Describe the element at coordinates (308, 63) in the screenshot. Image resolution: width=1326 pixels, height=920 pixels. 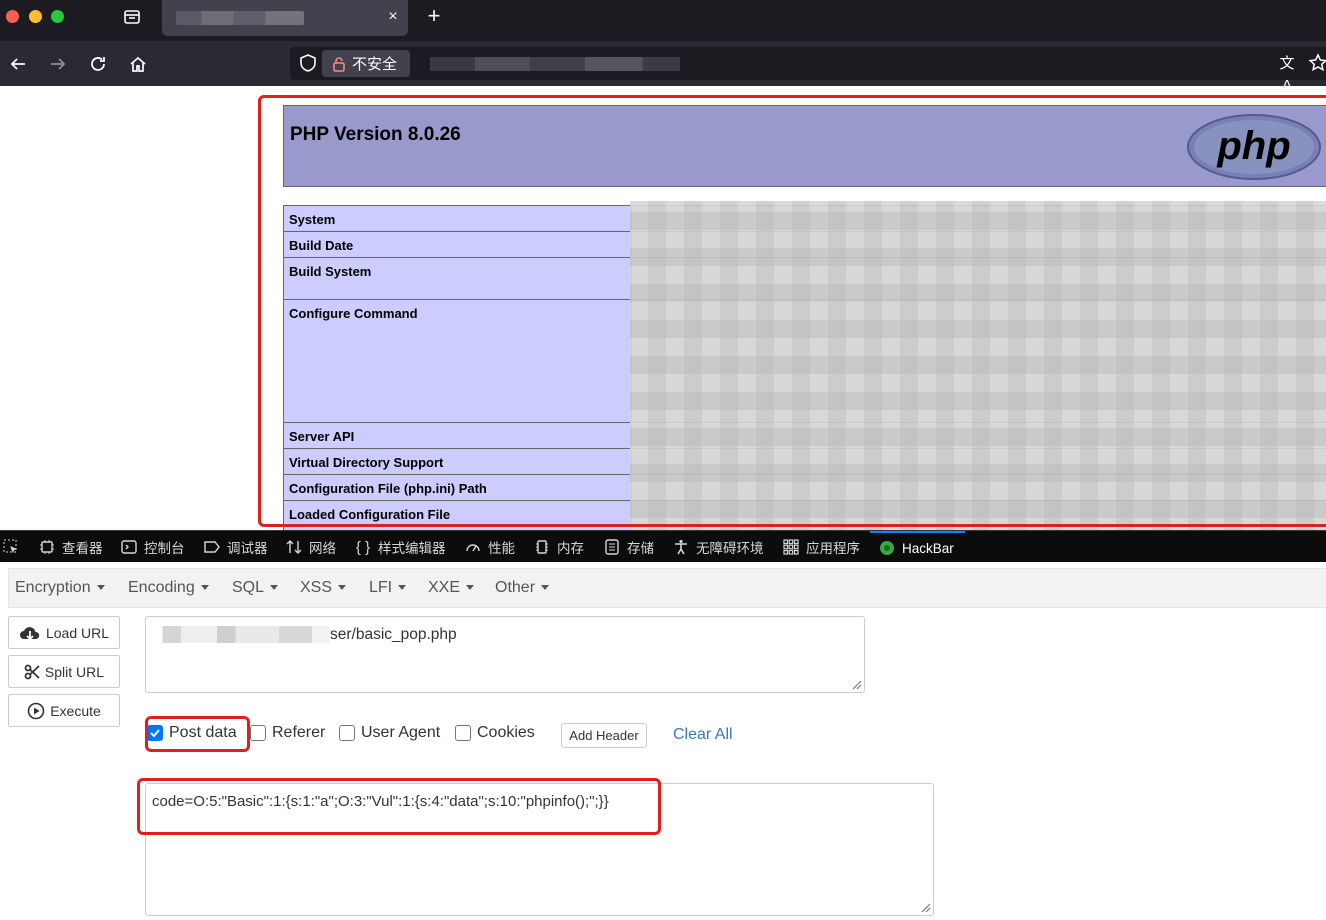
I see `tracking-protection-shield-icon` at that location.